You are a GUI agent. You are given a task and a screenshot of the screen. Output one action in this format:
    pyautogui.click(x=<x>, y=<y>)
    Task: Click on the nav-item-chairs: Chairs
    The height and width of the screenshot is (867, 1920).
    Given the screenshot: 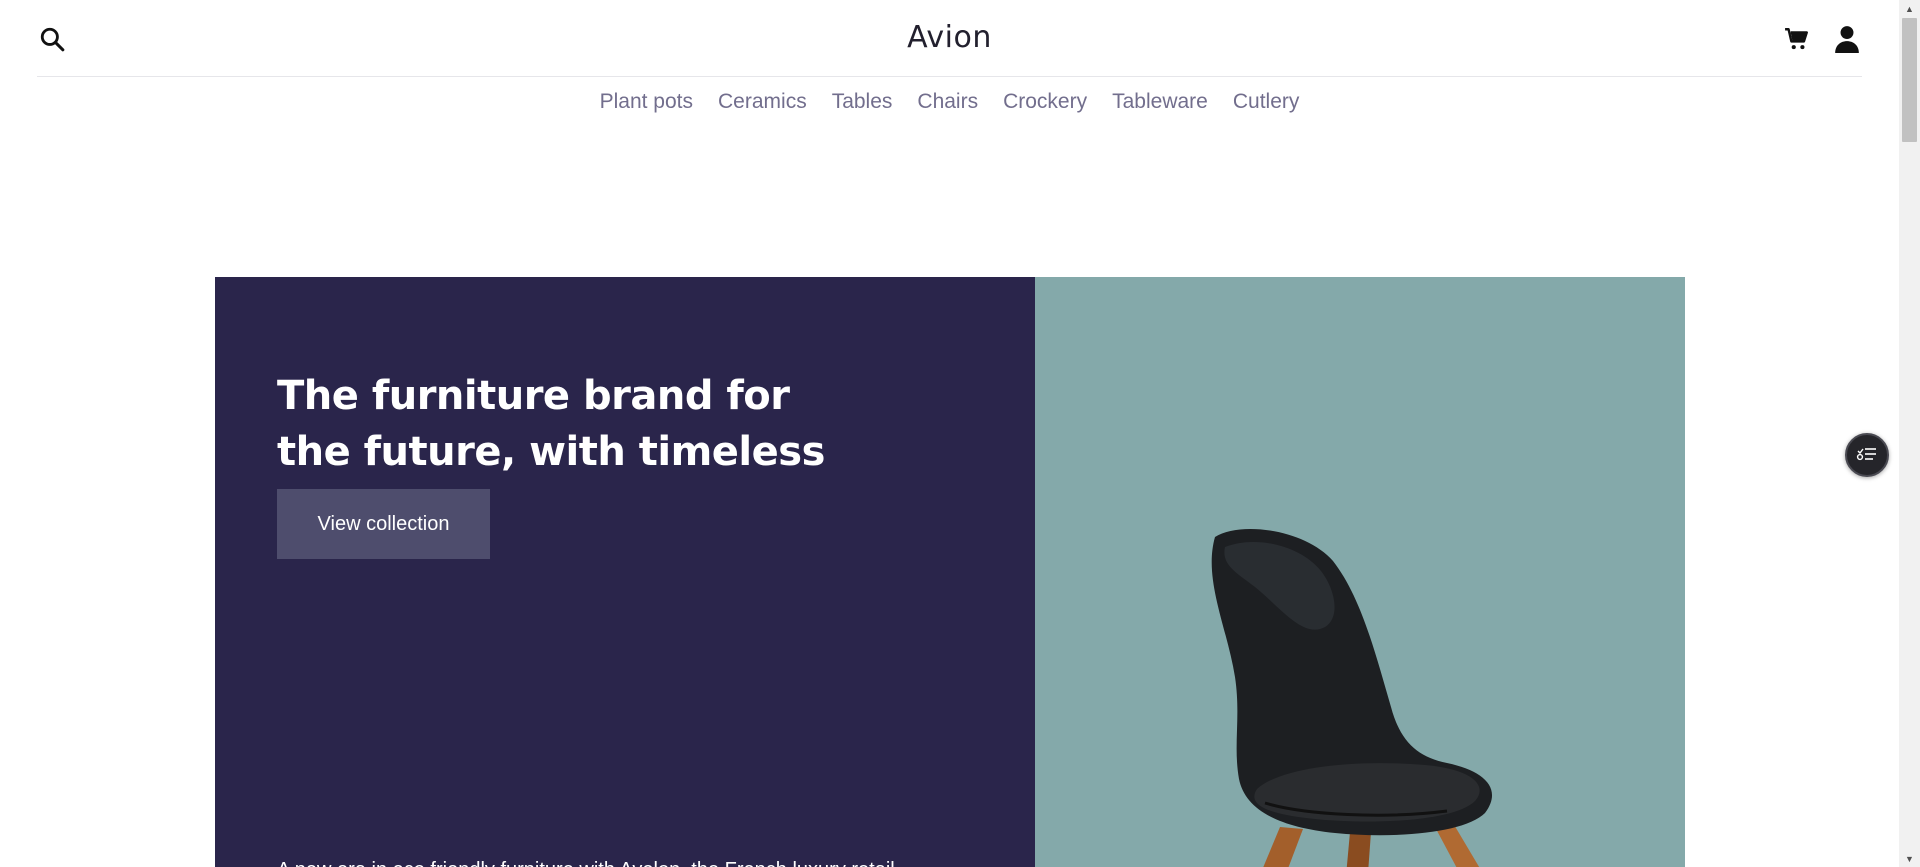 What is the action you would take?
    pyautogui.click(x=947, y=102)
    